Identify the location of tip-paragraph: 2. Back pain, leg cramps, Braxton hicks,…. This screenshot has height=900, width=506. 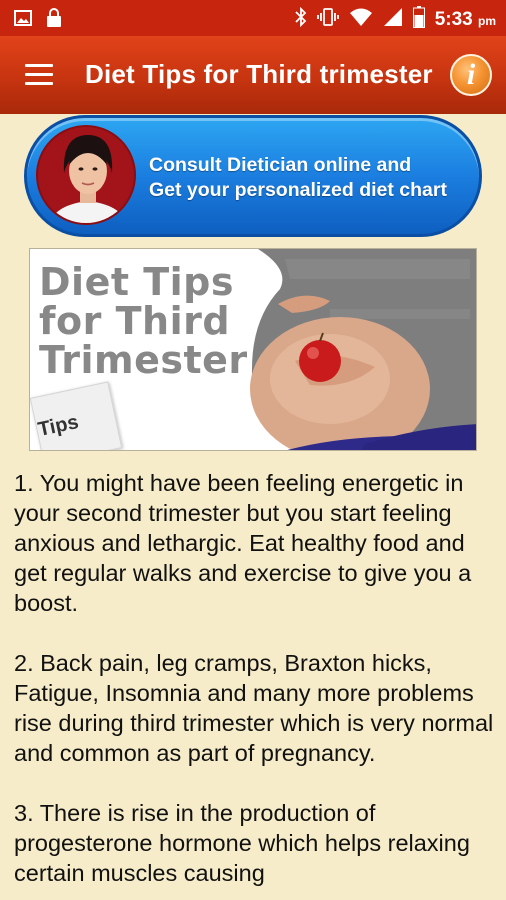
(254, 708).